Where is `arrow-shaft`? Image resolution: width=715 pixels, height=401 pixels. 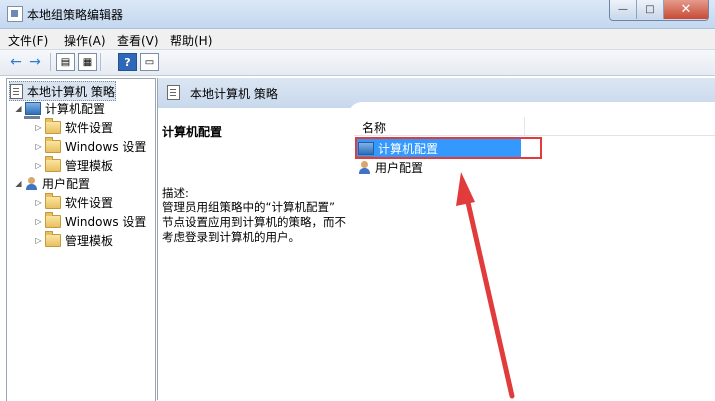 arrow-shaft is located at coordinates (489, 297).